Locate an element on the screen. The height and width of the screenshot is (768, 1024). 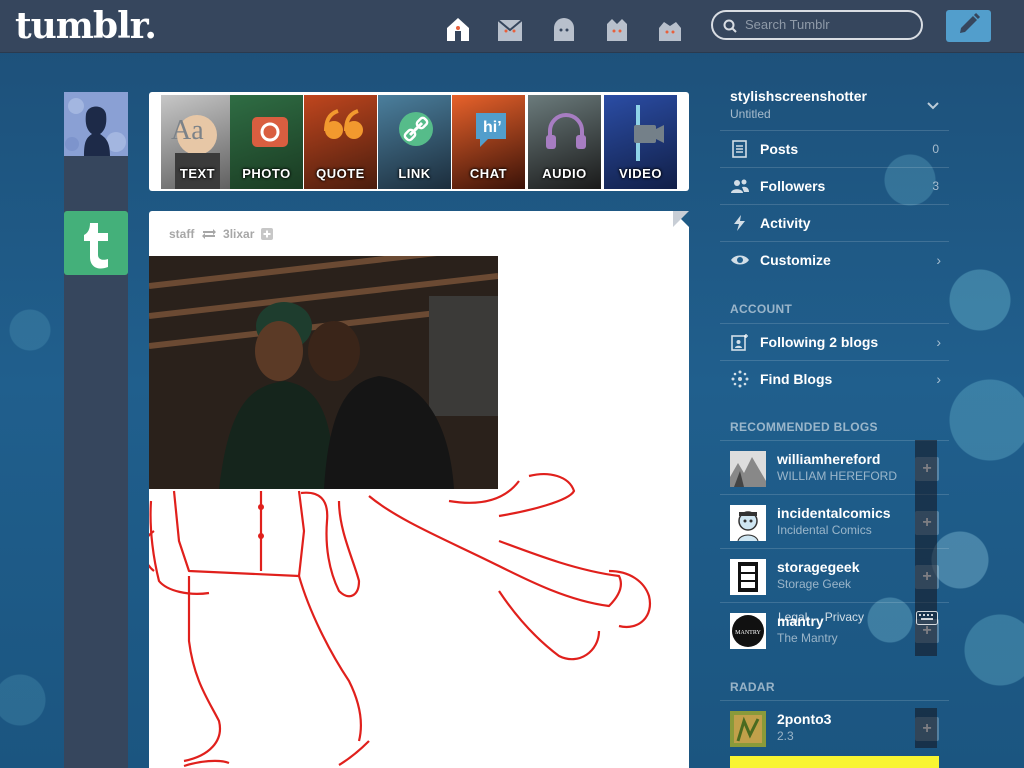
post-author-link: staff is located at coordinates (181, 234).